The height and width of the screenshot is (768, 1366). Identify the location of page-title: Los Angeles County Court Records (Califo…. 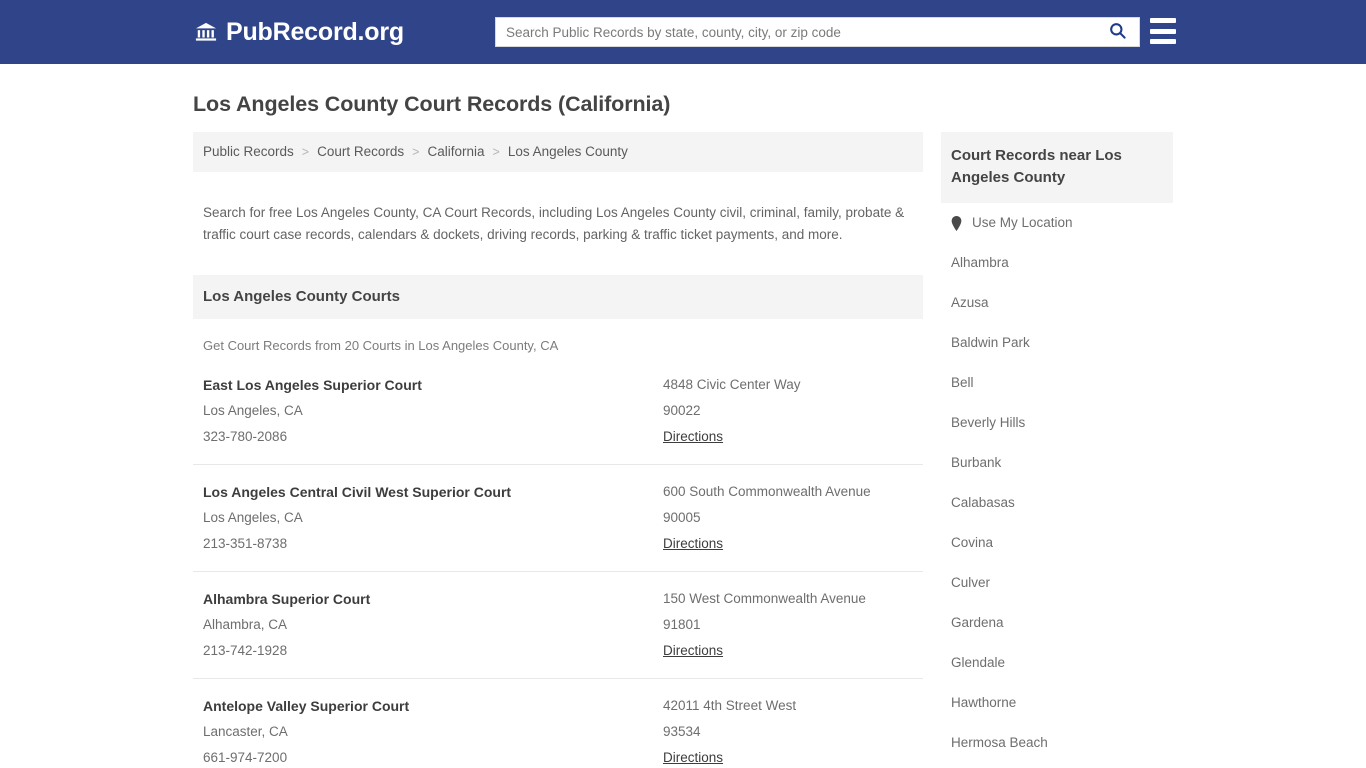
(432, 104).